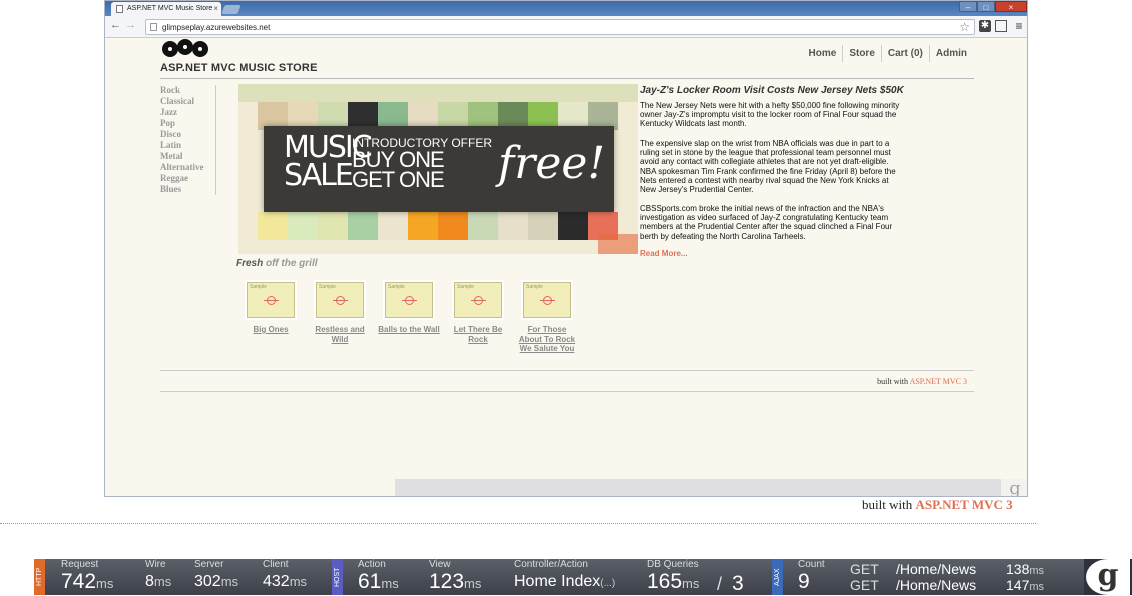  Describe the element at coordinates (566, 8) in the screenshot. I see `tab-strip: ASP.NET MVC Music Store × – □ ×` at that location.